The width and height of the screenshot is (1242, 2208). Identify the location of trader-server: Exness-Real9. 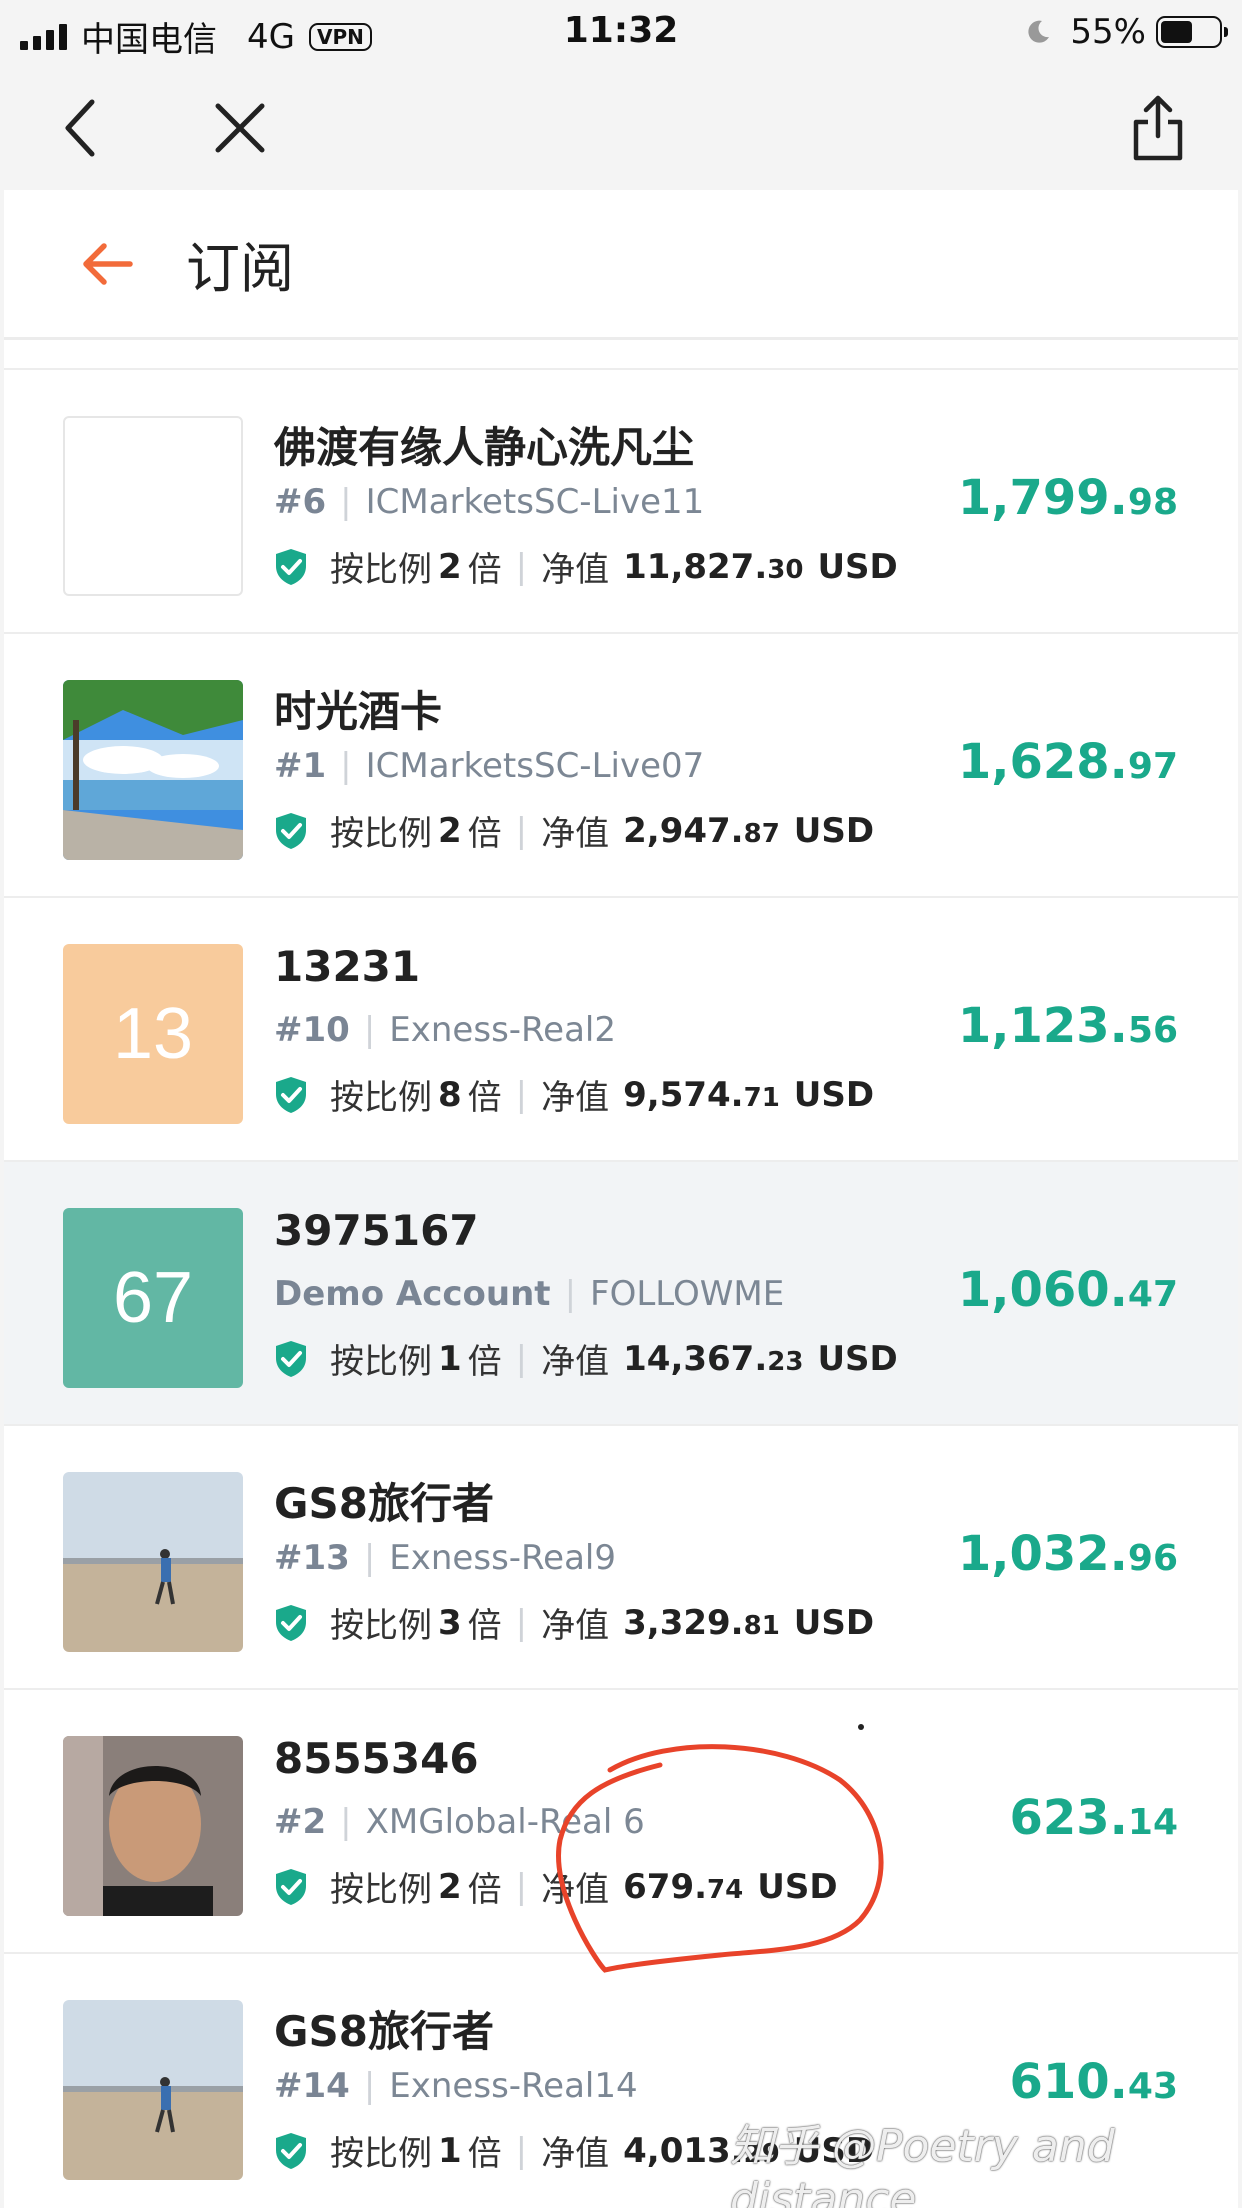
(502, 1558).